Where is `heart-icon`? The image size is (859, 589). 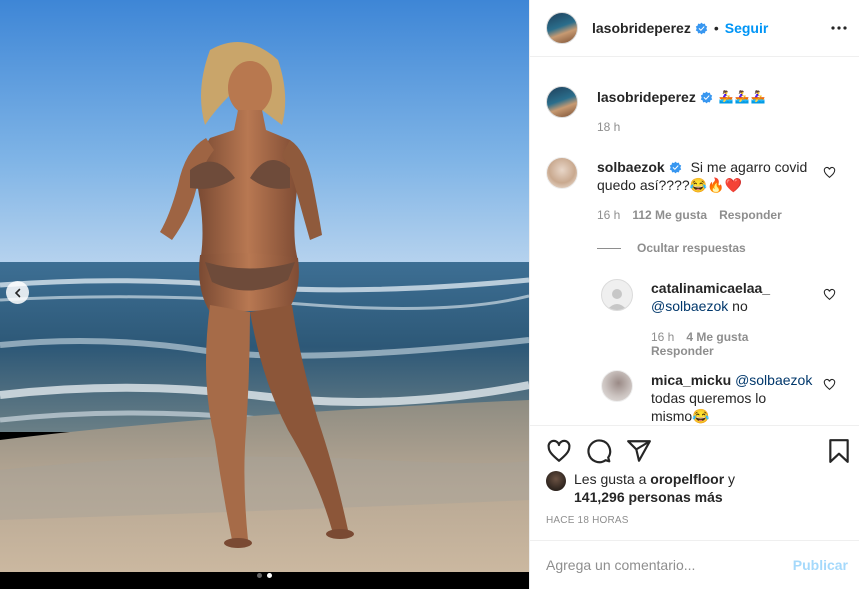 heart-icon is located at coordinates (559, 451).